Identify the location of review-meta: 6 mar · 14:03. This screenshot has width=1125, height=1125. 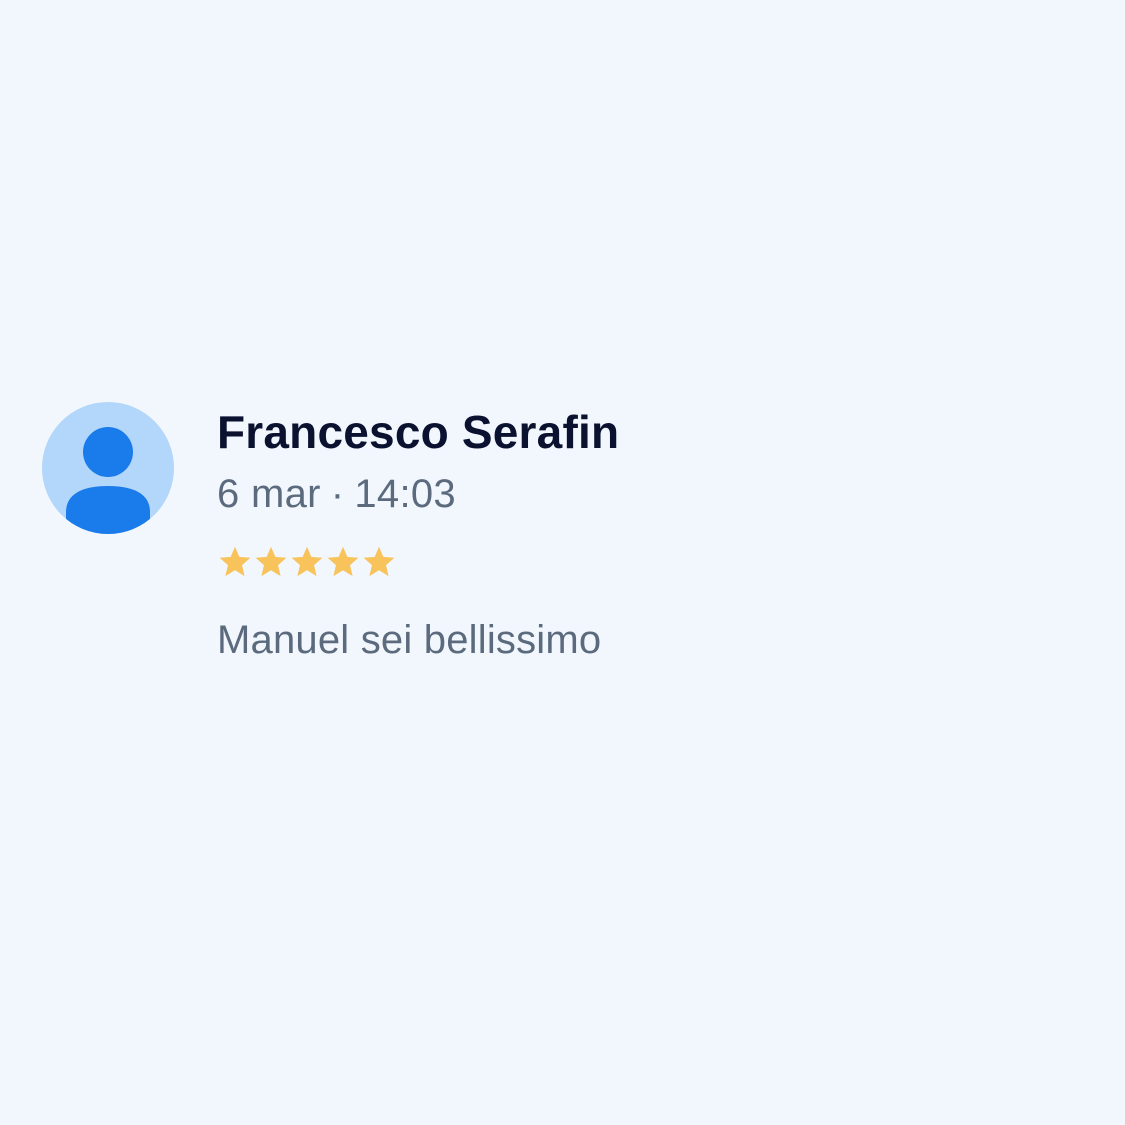
(418, 494).